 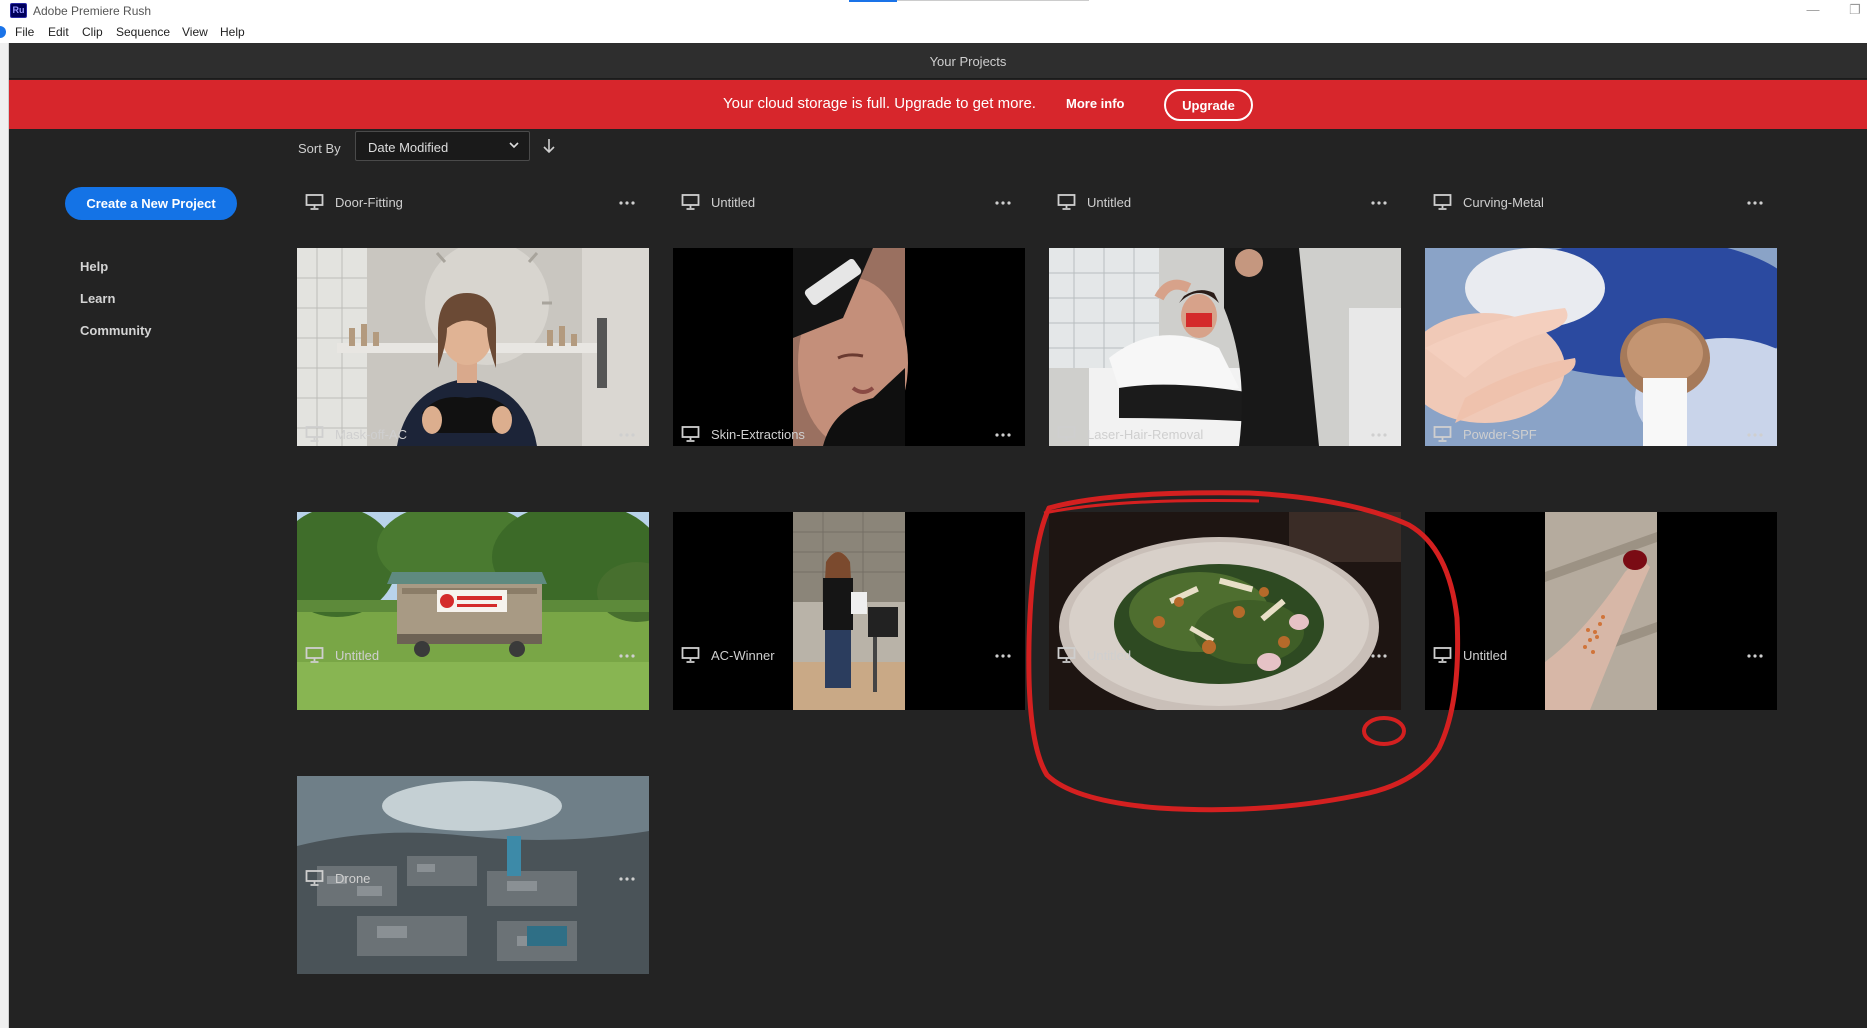 I want to click on sort-dropdown-value: Date Modified, so click(x=408, y=147).